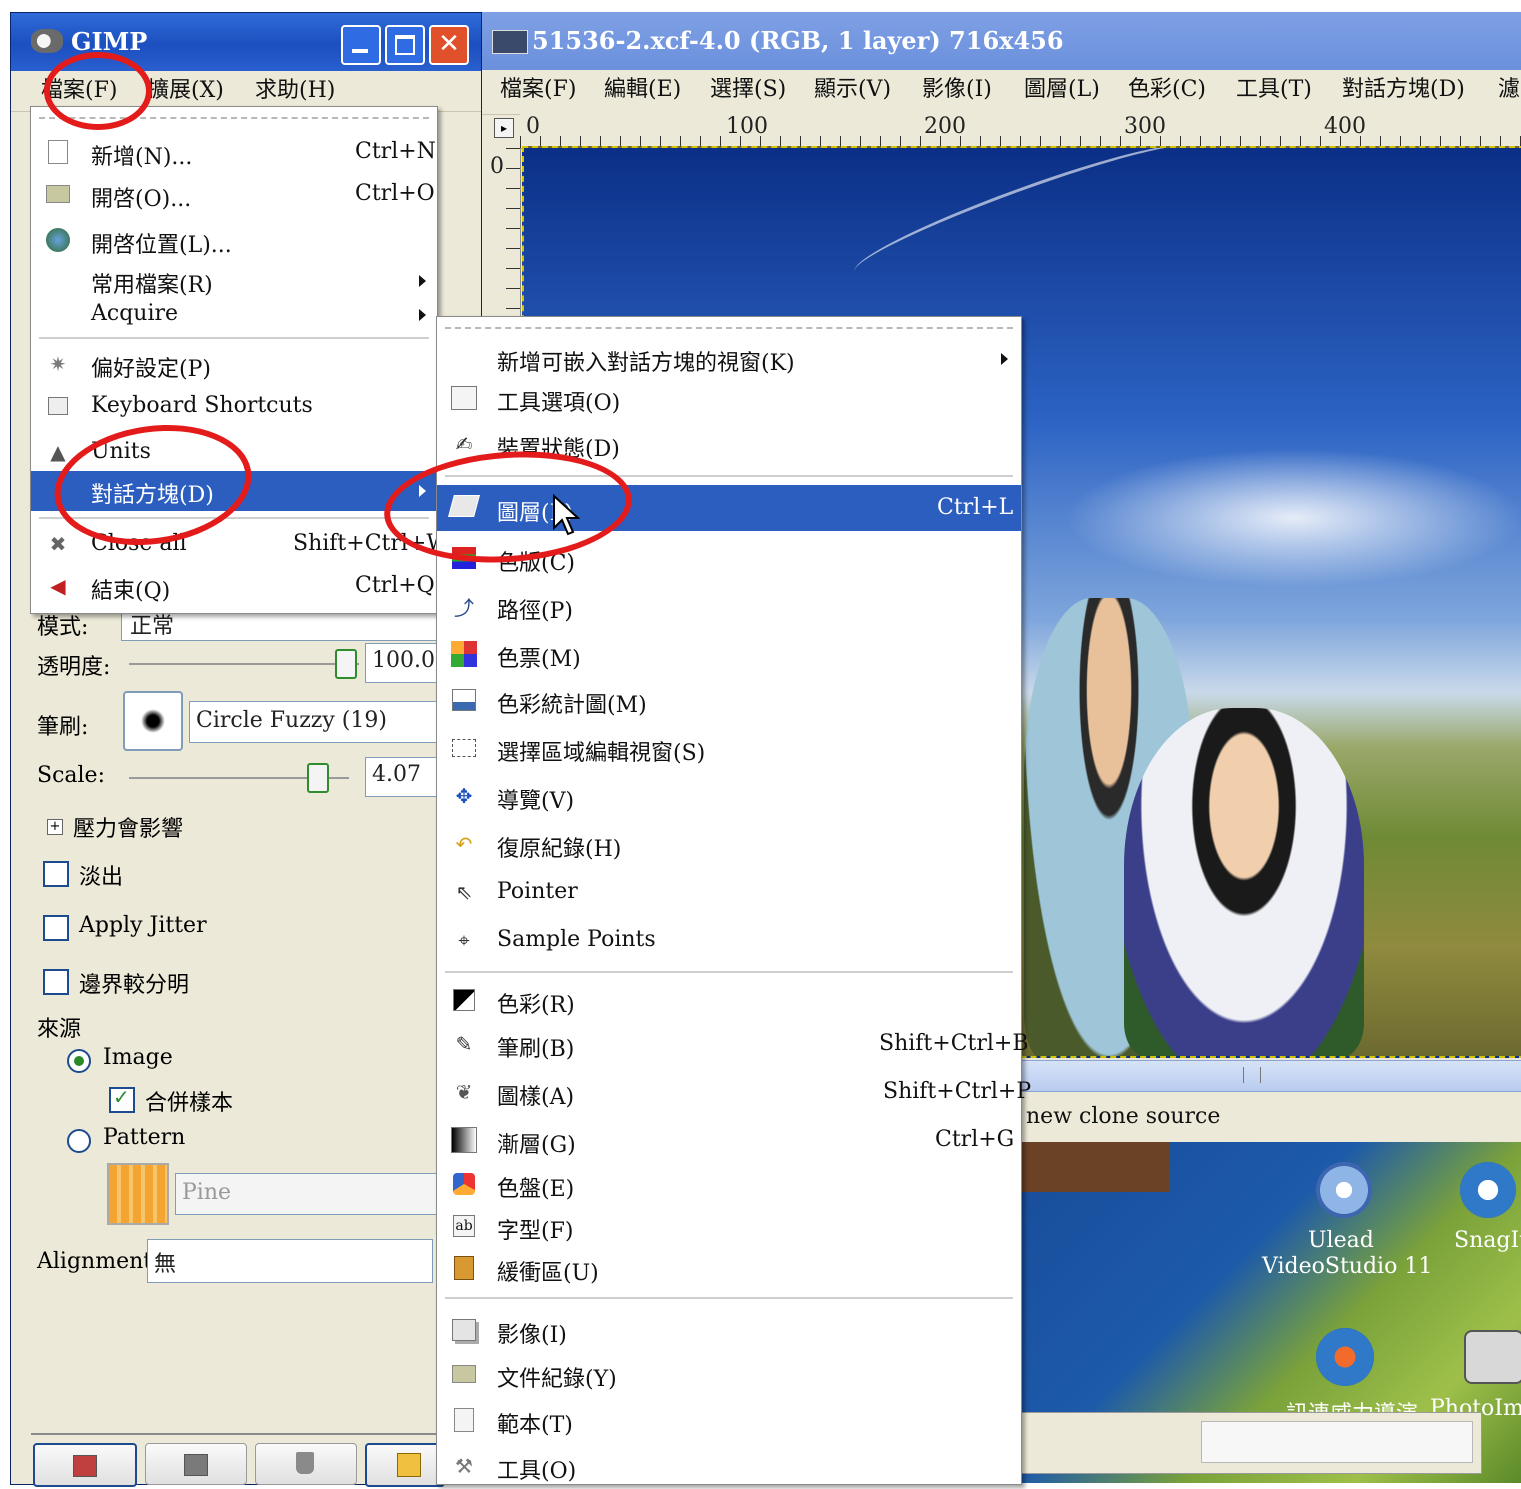  What do you see at coordinates (729, 655) in the screenshot?
I see `dialogs-item-colormap: 色票(M)` at bounding box center [729, 655].